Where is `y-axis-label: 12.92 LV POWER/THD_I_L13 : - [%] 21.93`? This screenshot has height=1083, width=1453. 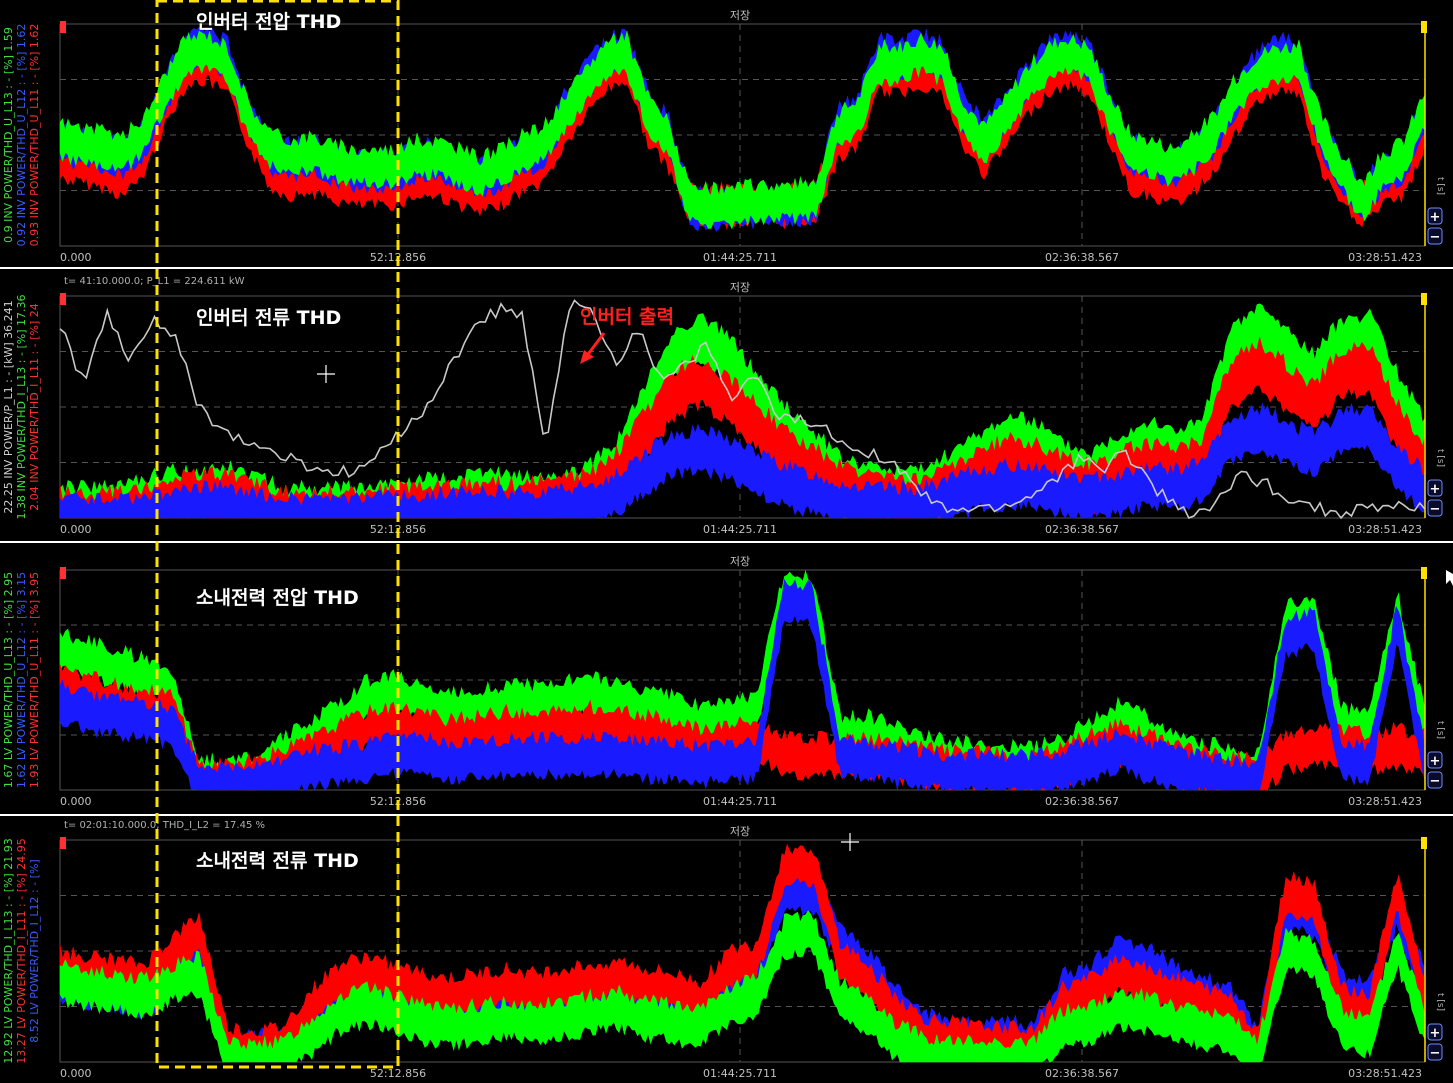 y-axis-label: 12.92 LV POWER/THD_I_L13 : - [%] 21.93 is located at coordinates (8, 950).